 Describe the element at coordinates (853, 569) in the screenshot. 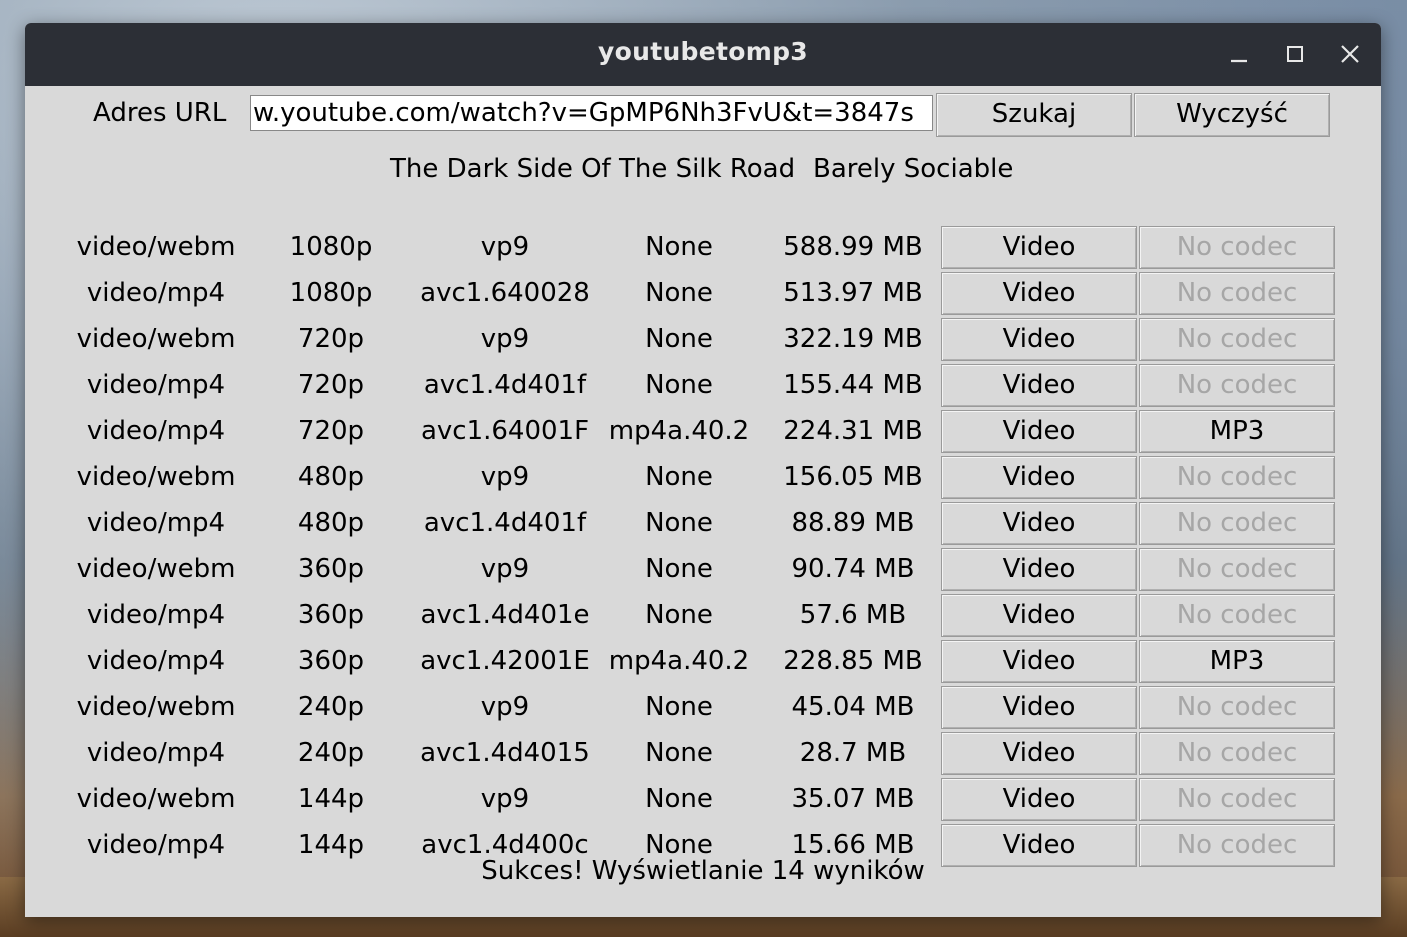

I see `stream-size: 90.74 MB` at that location.